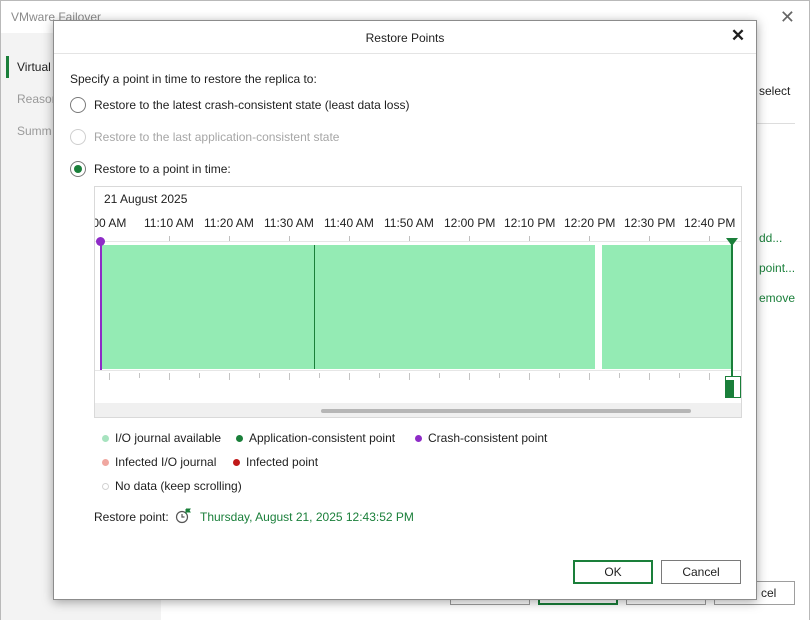  Describe the element at coordinates (131, 517) in the screenshot. I see `restore-point-label: Restore point:` at that location.